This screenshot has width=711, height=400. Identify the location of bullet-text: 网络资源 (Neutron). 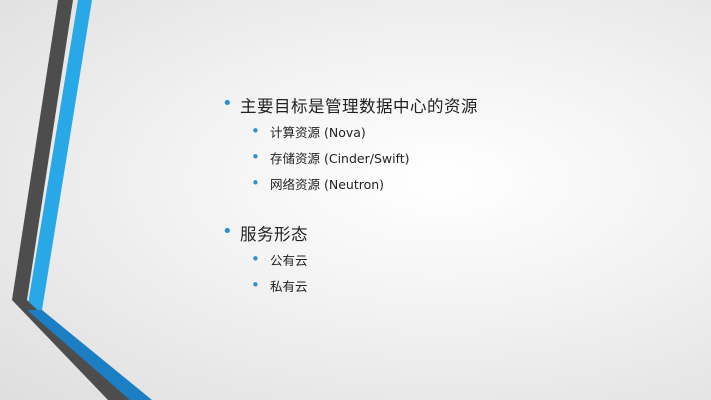
(327, 184).